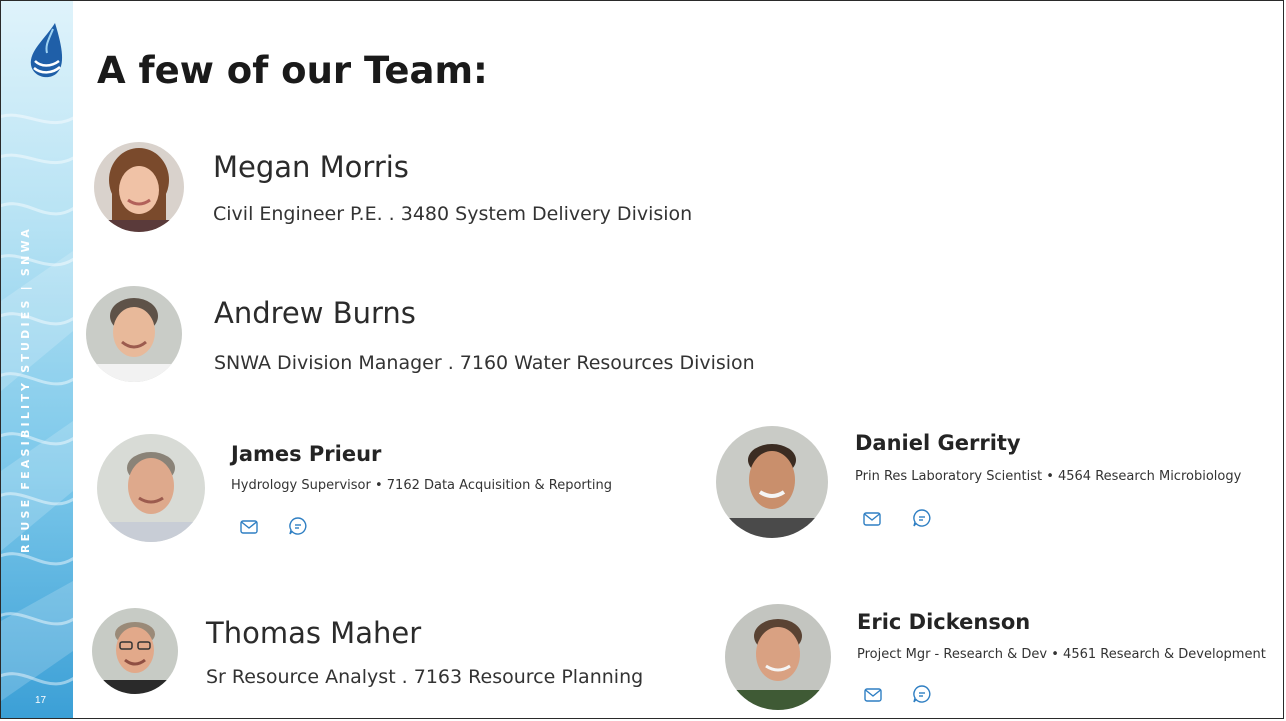 The width and height of the screenshot is (1286, 721). I want to click on person-name: Megan Morris, so click(311, 167).